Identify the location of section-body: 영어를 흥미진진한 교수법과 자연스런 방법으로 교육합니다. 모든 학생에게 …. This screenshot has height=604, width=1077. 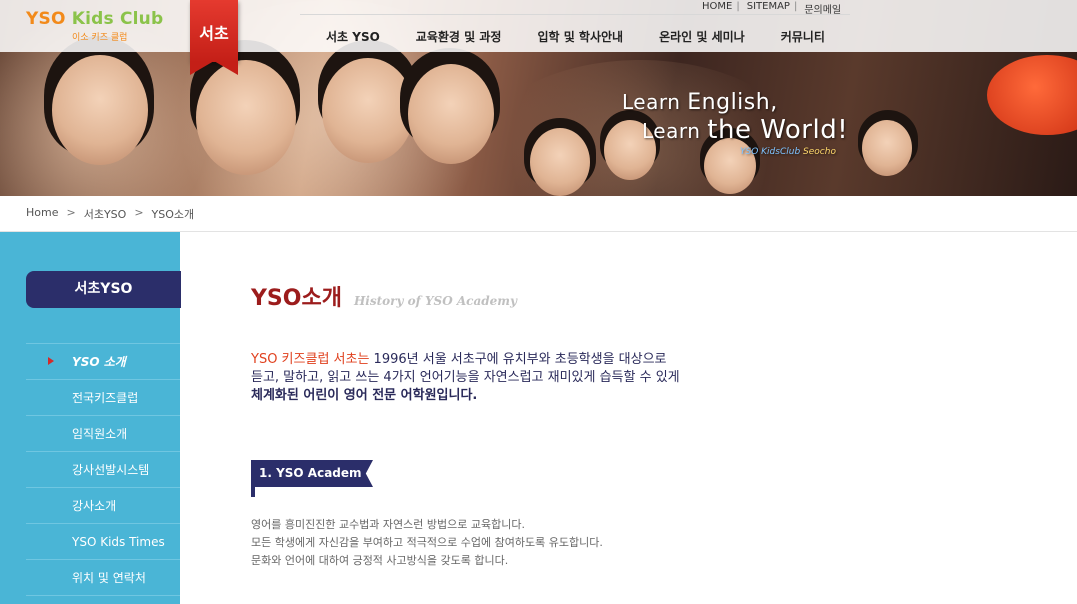
(427, 543).